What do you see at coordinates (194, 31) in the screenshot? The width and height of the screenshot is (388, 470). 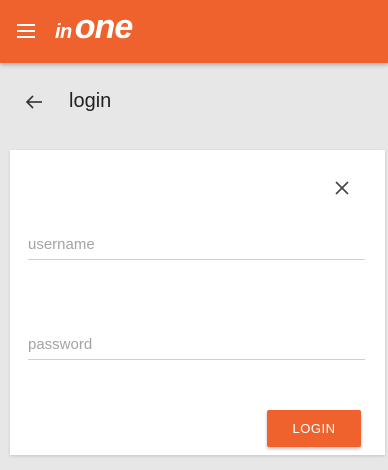 I see `app-bar: in one` at bounding box center [194, 31].